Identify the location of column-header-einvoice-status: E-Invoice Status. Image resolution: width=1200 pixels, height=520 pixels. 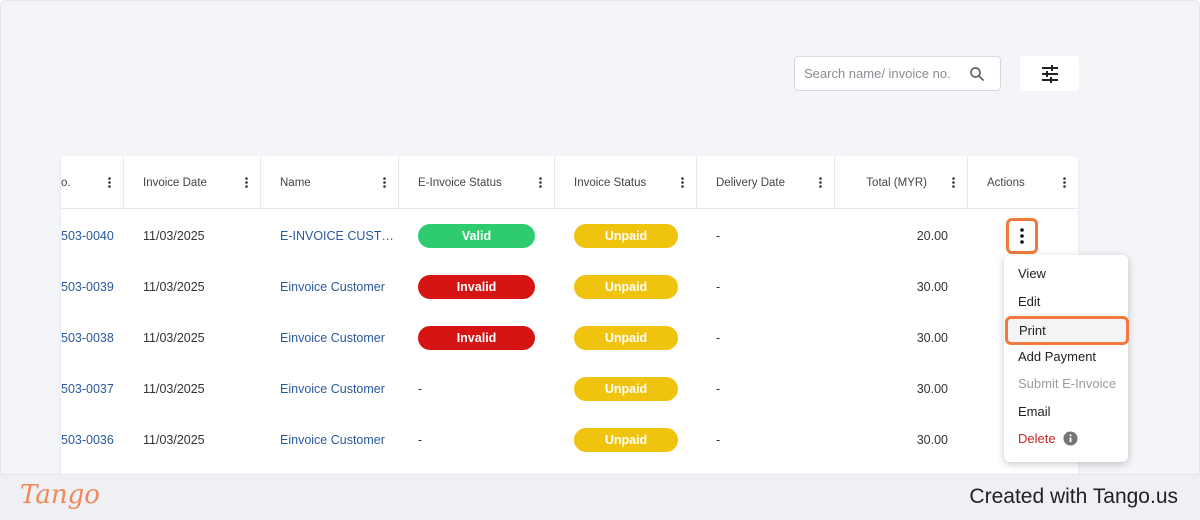
(477, 182).